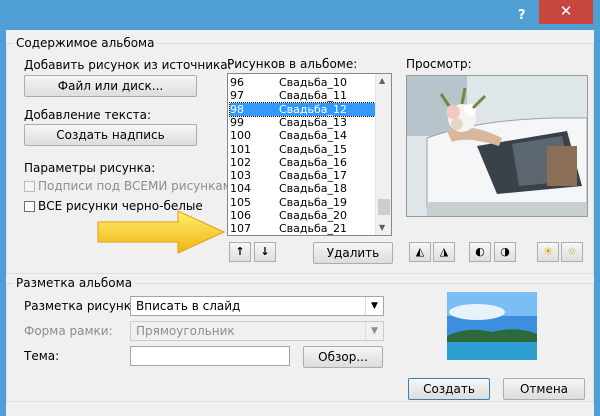 This screenshot has width=600, height=416. I want to click on picture-number: 104, so click(240, 189).